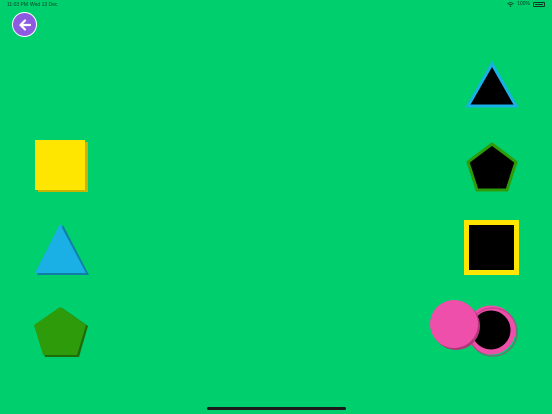  I want to click on green-pentagon-piece, so click(62, 332).